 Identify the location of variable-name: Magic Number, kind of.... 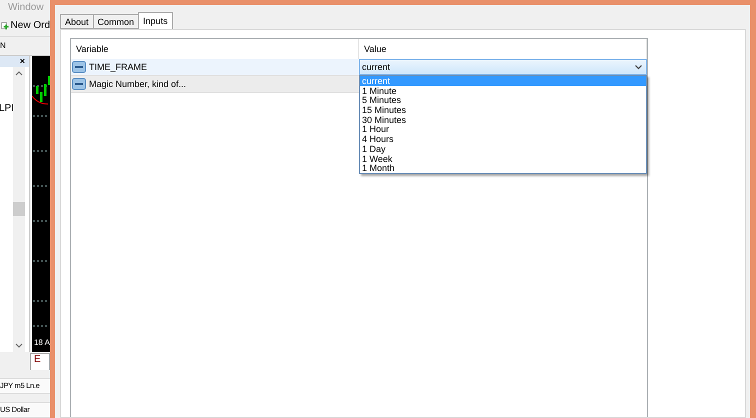
(137, 84).